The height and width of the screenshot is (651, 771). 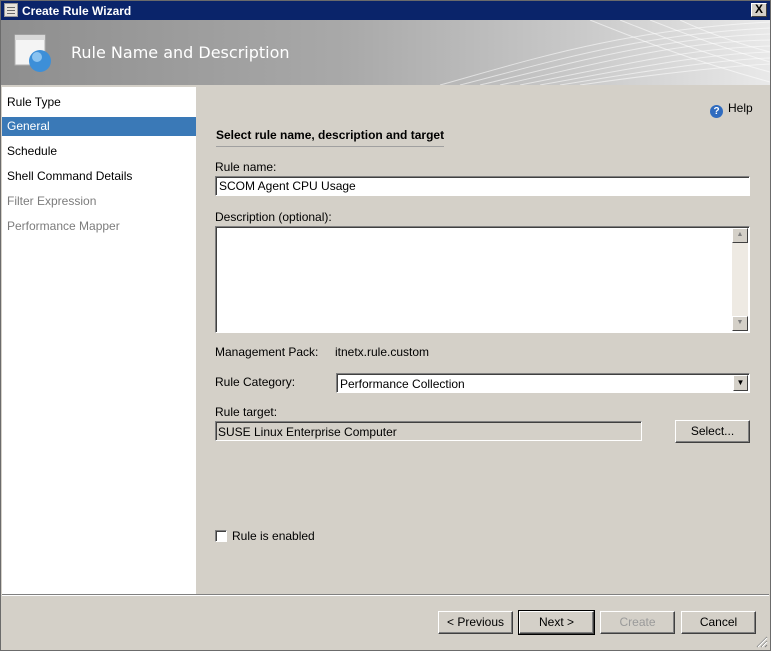 I want to click on create-button: Create, so click(x=637, y=622).